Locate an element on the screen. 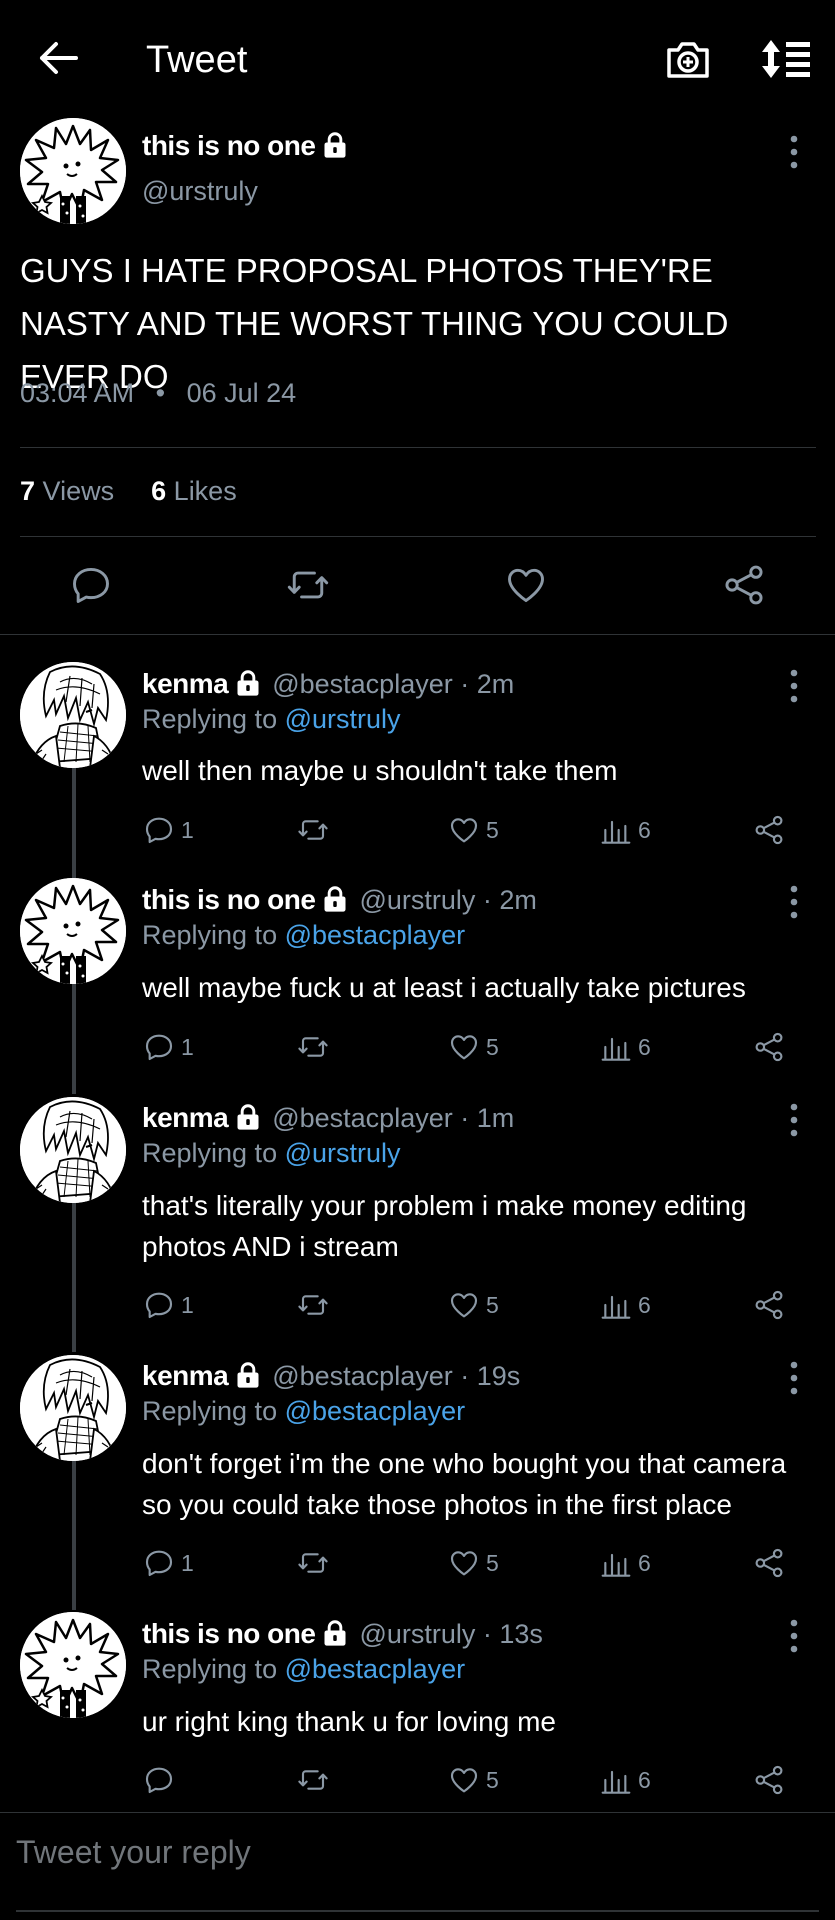  reply-handle-time: @urstruly · 2m is located at coordinates (448, 899).